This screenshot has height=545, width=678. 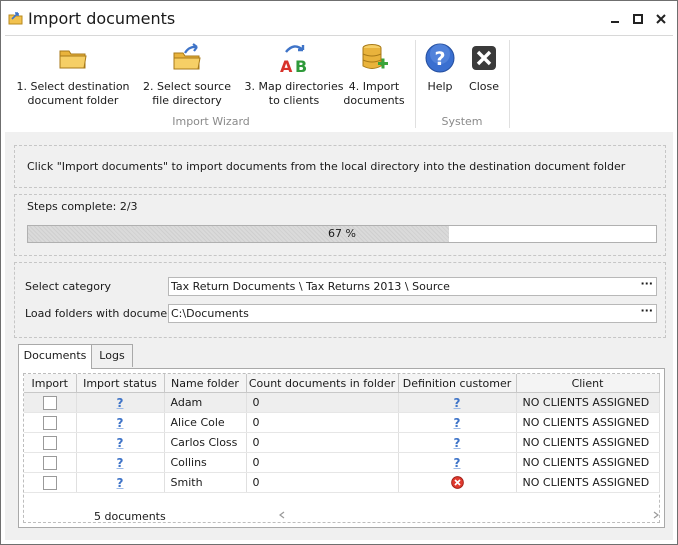 What do you see at coordinates (286, 65) in the screenshot?
I see `svg-text: A` at bounding box center [286, 65].